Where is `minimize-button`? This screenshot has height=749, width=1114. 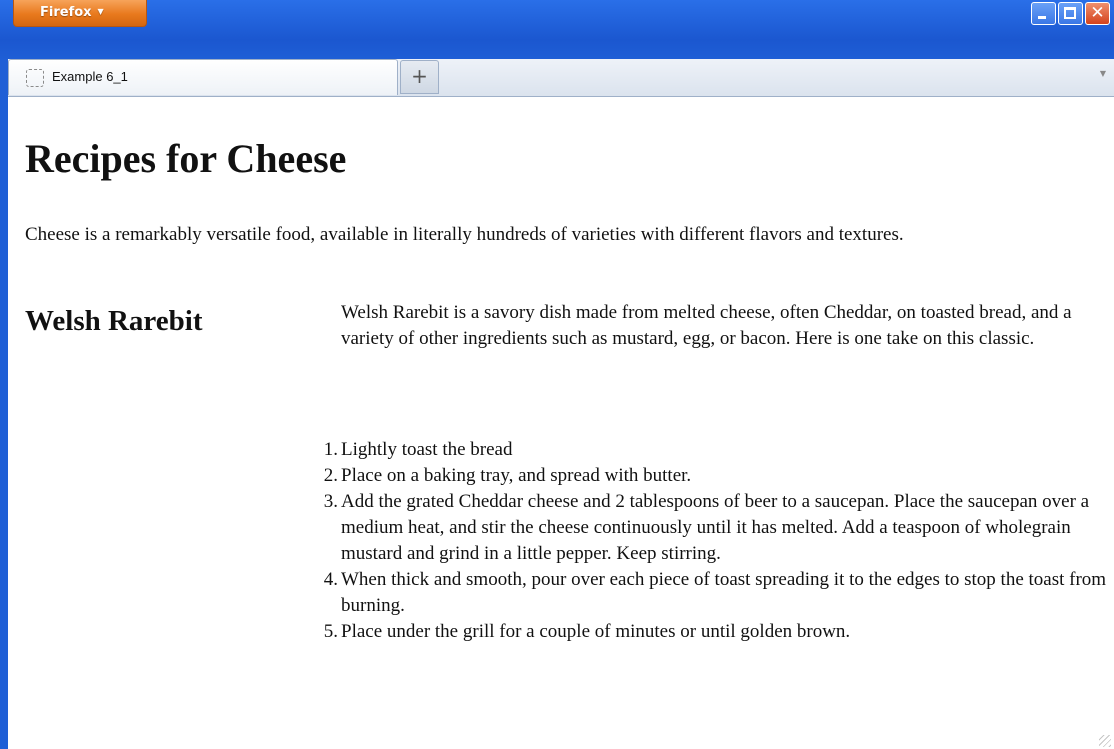 minimize-button is located at coordinates (1043, 13).